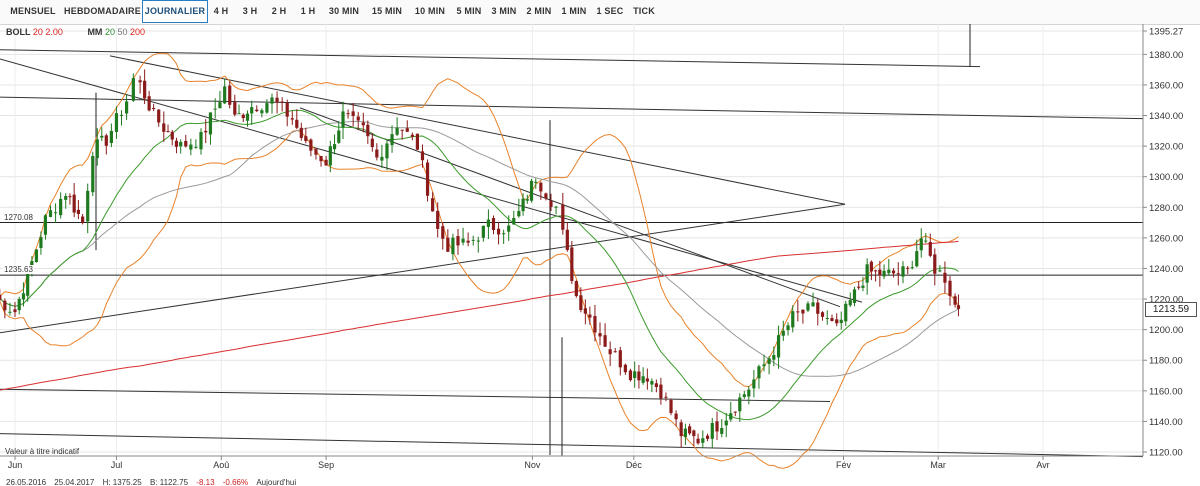 The image size is (1200, 486). What do you see at coordinates (308, 11) in the screenshot?
I see `tab-1-h: 1 H` at bounding box center [308, 11].